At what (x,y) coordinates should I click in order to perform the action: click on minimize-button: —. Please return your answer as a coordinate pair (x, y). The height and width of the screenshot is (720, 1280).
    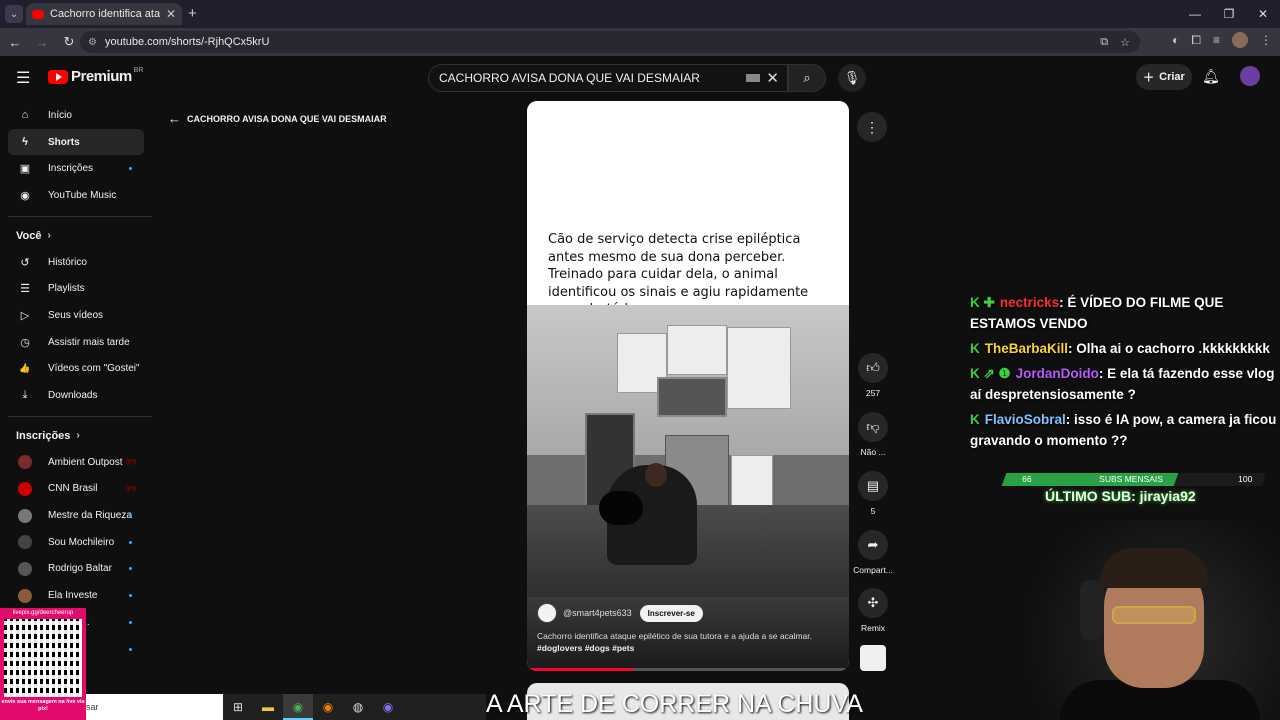
    Looking at the image, I should click on (1195, 14).